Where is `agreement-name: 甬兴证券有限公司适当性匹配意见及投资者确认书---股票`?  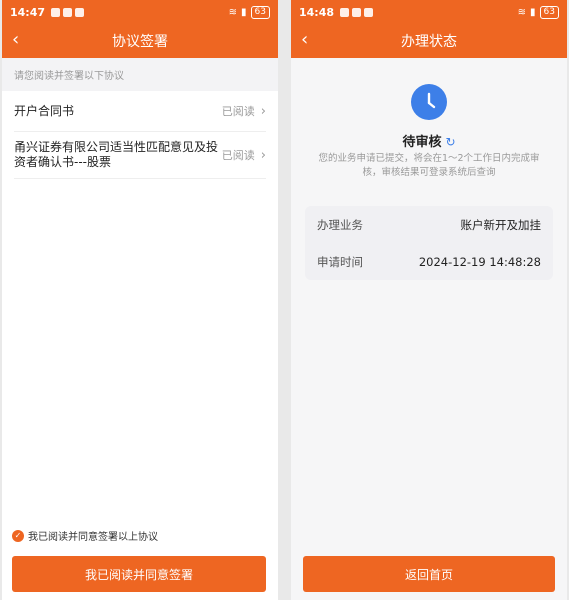
agreement-name: 甬兴证券有限公司适当性匹配意见及投资者确认书---股票 is located at coordinates (116, 154).